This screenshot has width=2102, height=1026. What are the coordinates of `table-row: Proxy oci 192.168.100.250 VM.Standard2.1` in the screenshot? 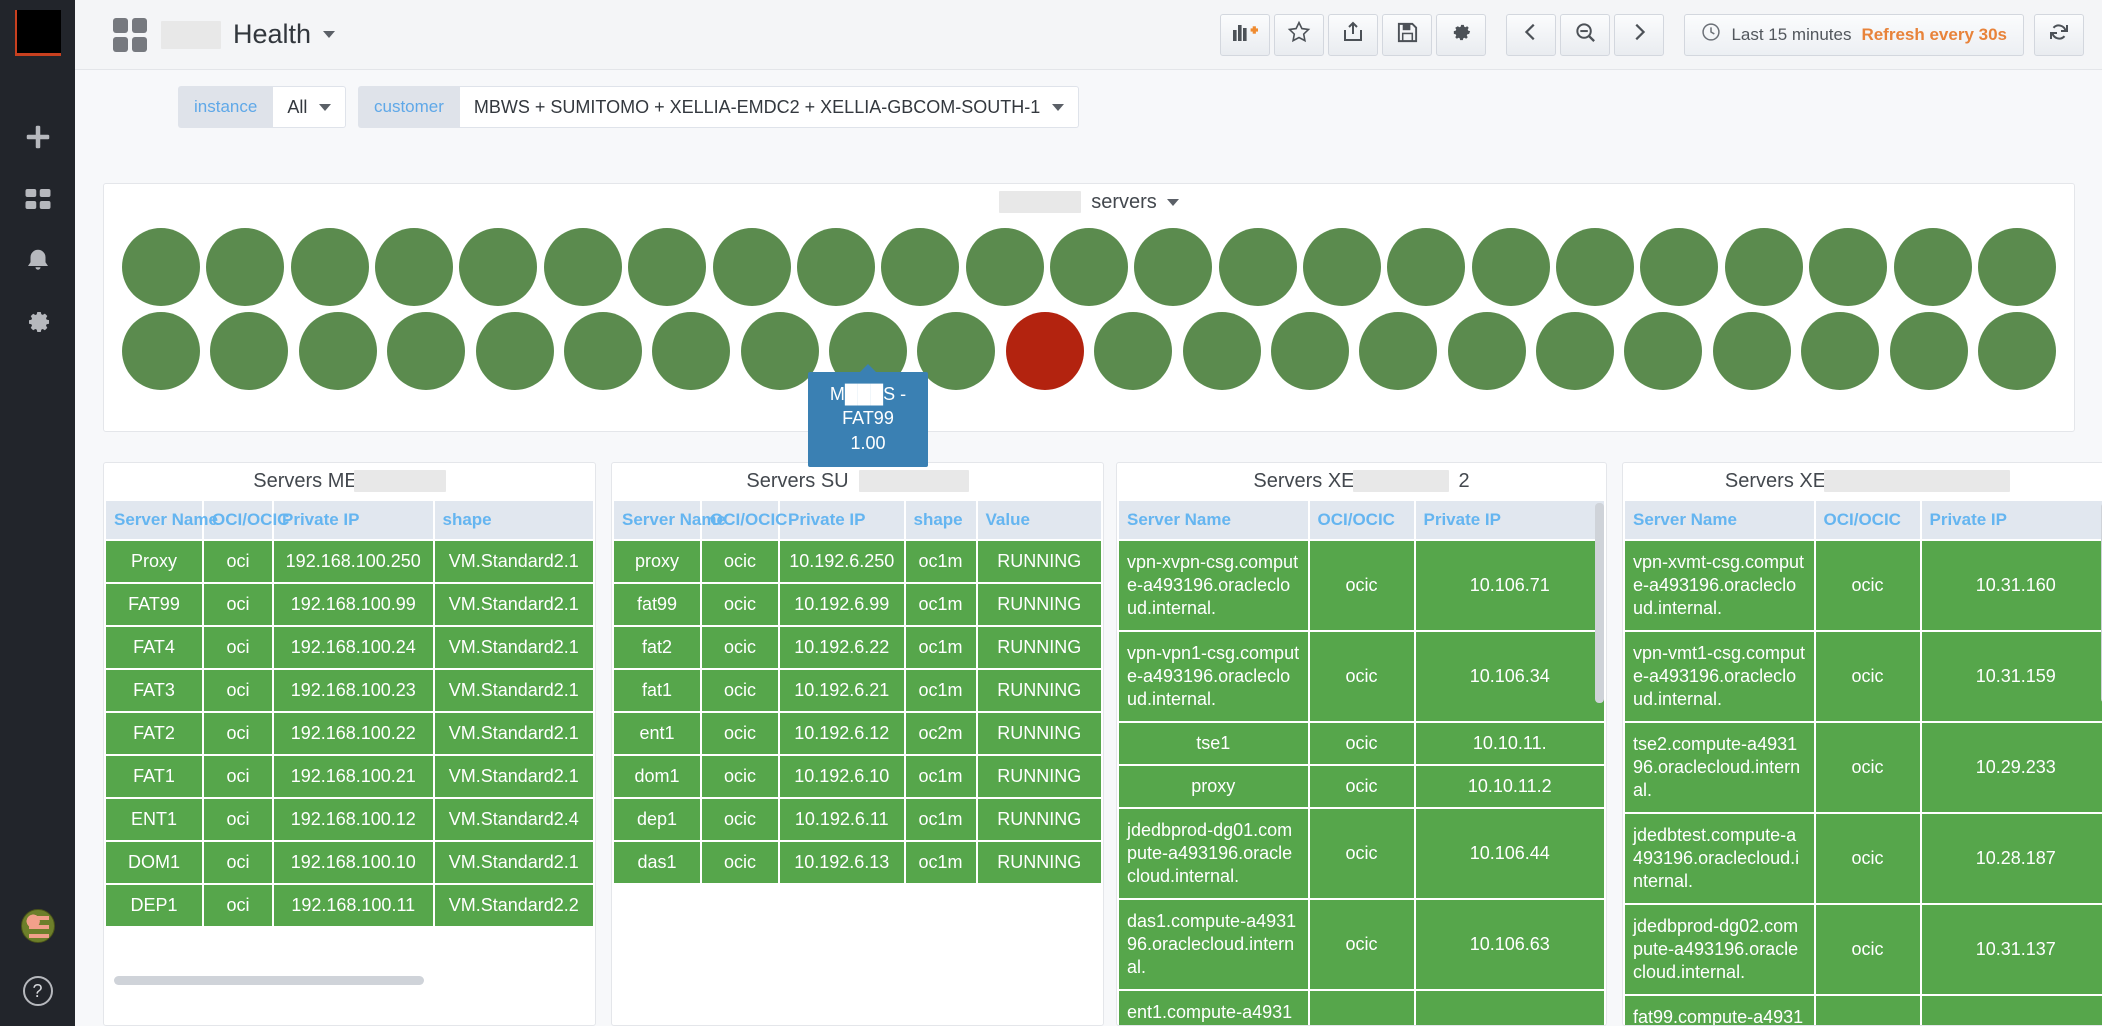 It's located at (349, 561).